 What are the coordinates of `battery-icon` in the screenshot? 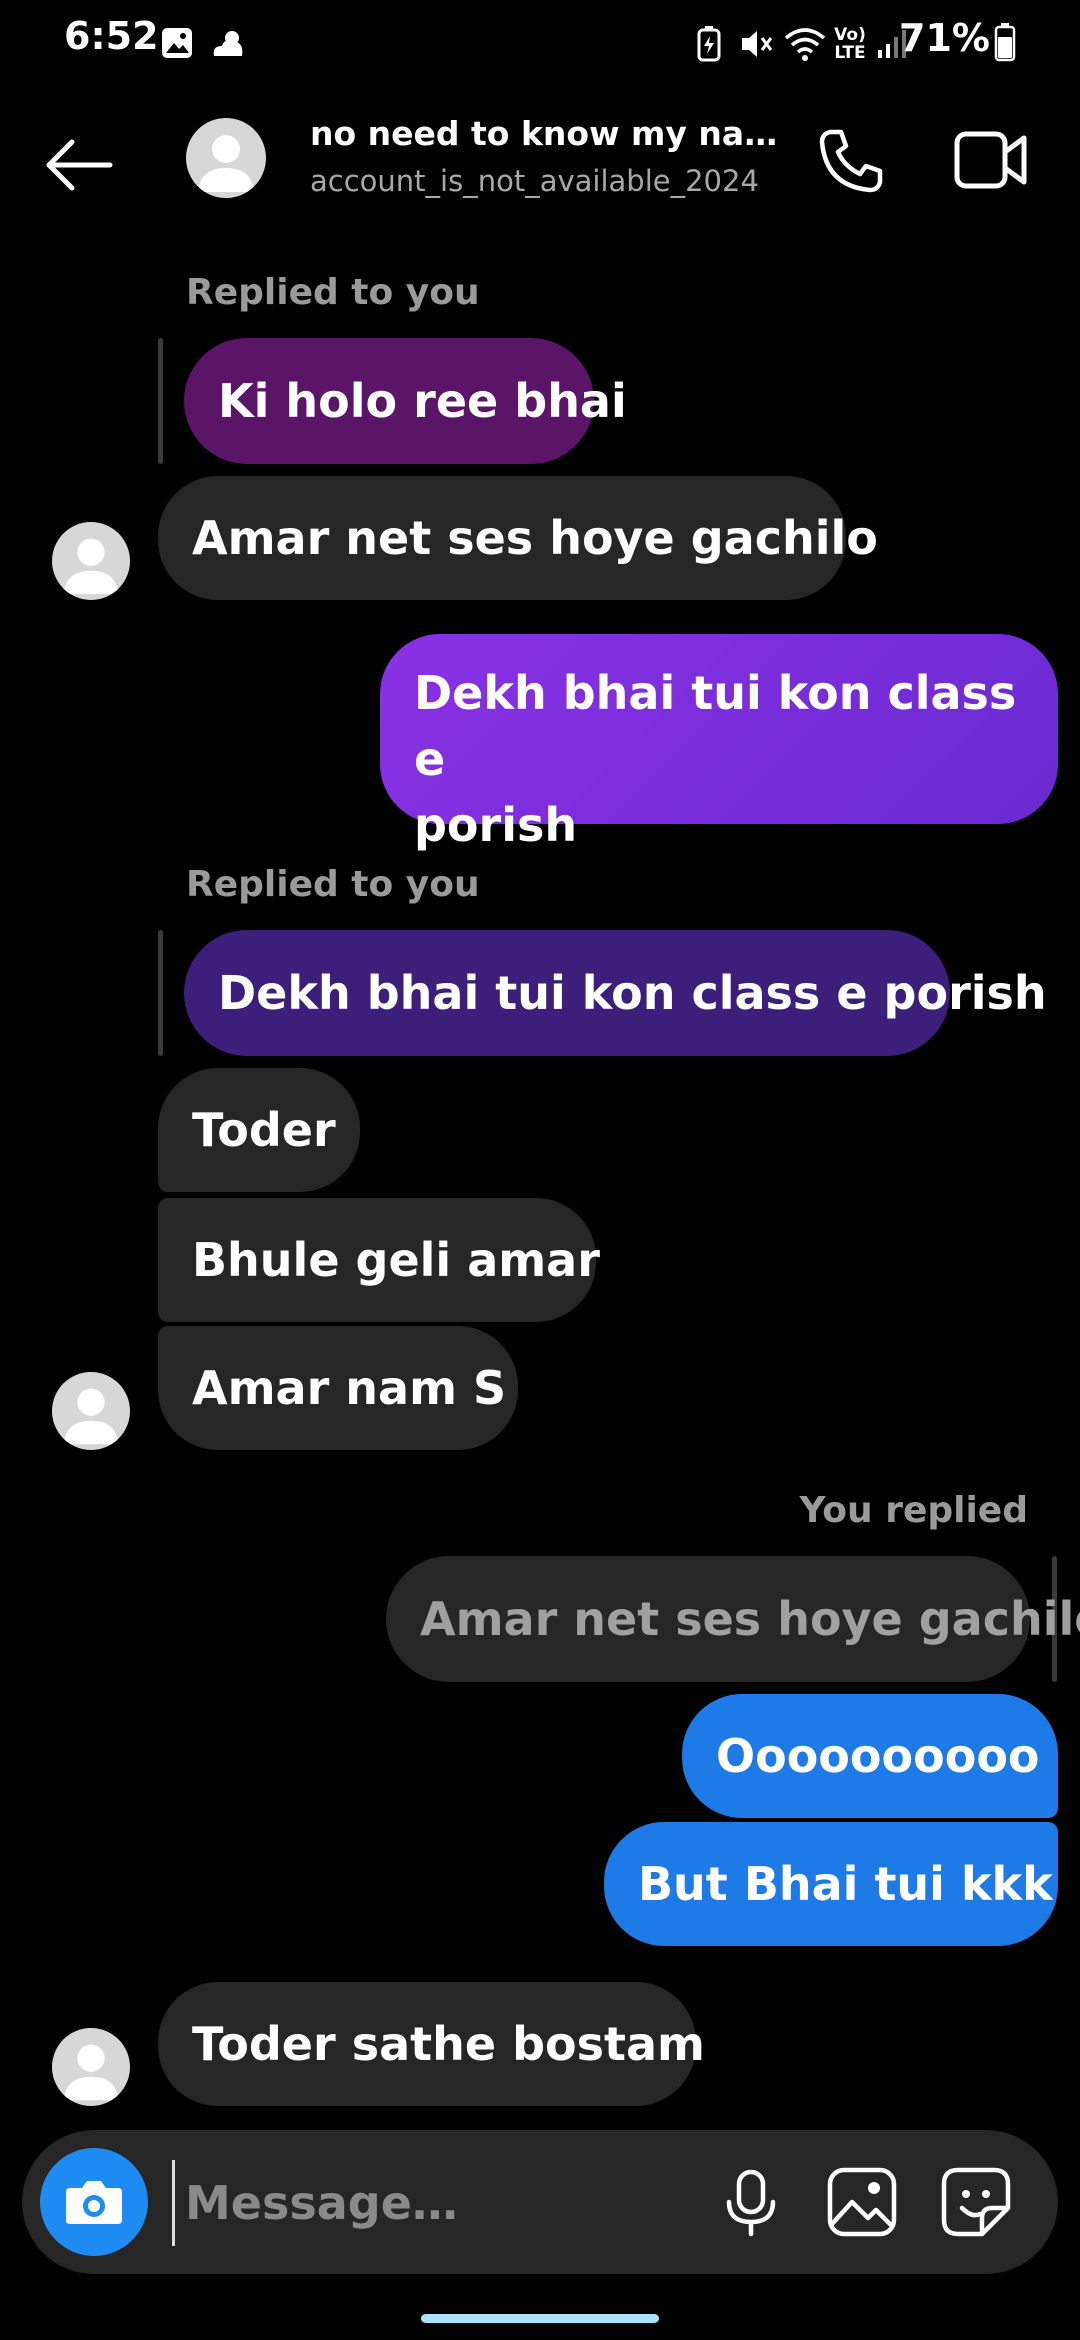 It's located at (1005, 42).